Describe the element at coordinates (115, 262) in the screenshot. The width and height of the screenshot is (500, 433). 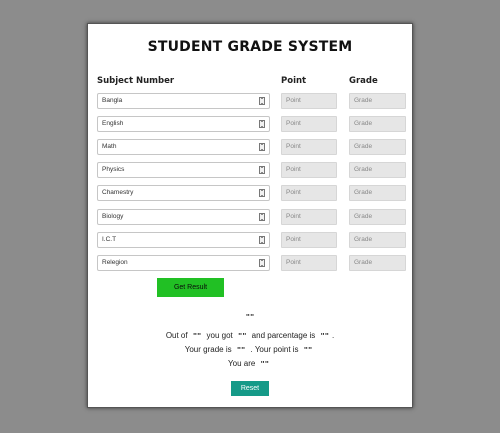
I see `subject-input-value: Relegion` at that location.